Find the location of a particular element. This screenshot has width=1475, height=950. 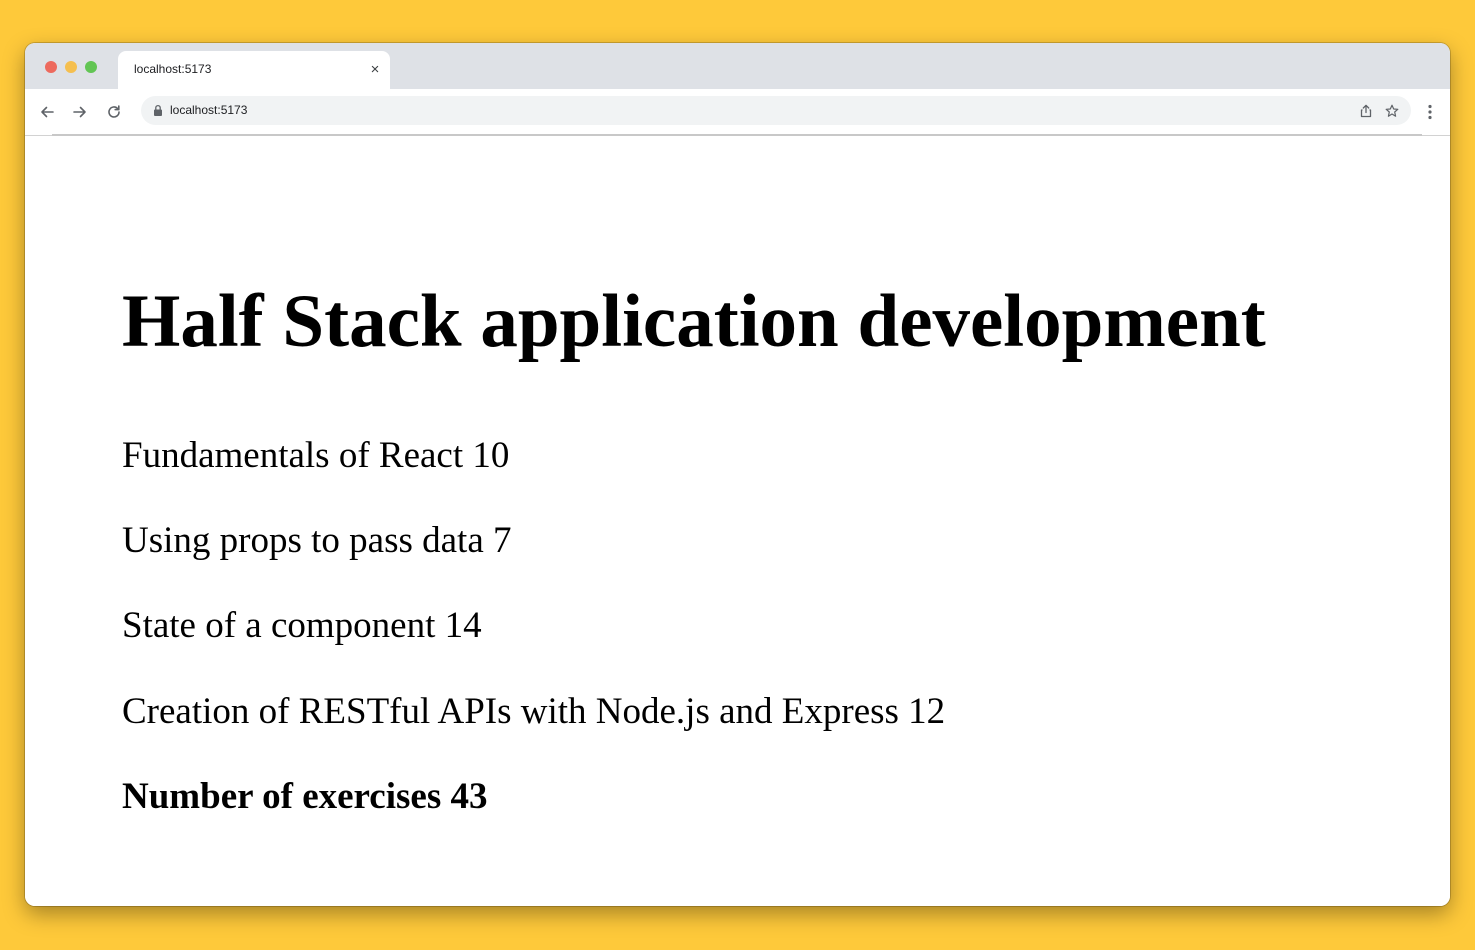

lock-icon is located at coordinates (158, 110).